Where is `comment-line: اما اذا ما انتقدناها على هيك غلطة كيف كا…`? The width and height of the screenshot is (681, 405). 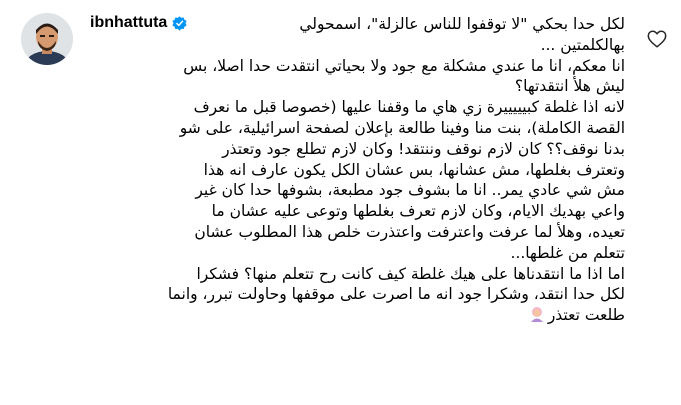
comment-line: اما اذا ما انتقدناها على هيك غلطة كيف كا… is located at coordinates (410, 273).